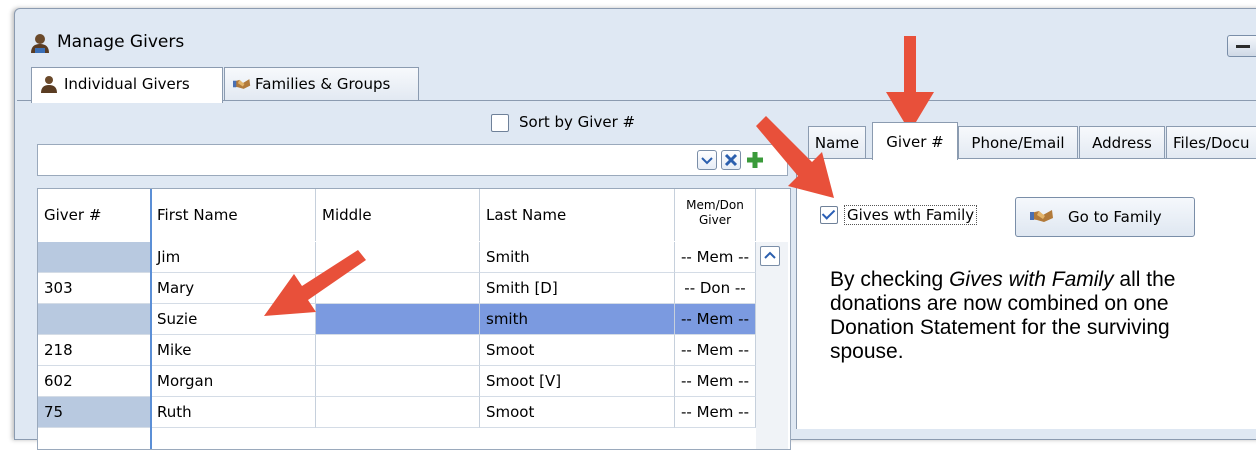 This screenshot has height=450, width=1256. Describe the element at coordinates (577, 319) in the screenshot. I see `table-cell: smith` at that location.